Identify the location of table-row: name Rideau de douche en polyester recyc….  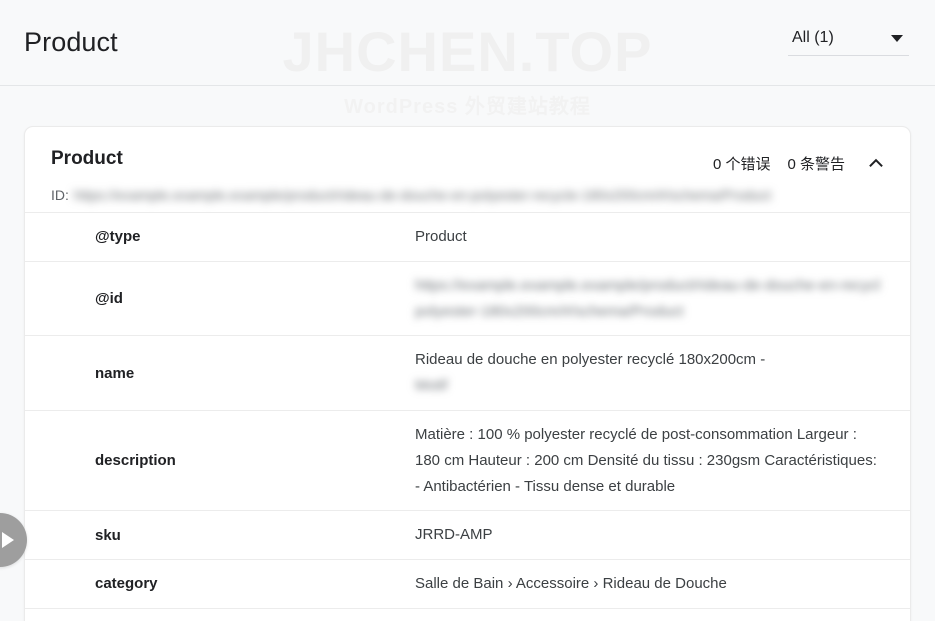
(467, 373).